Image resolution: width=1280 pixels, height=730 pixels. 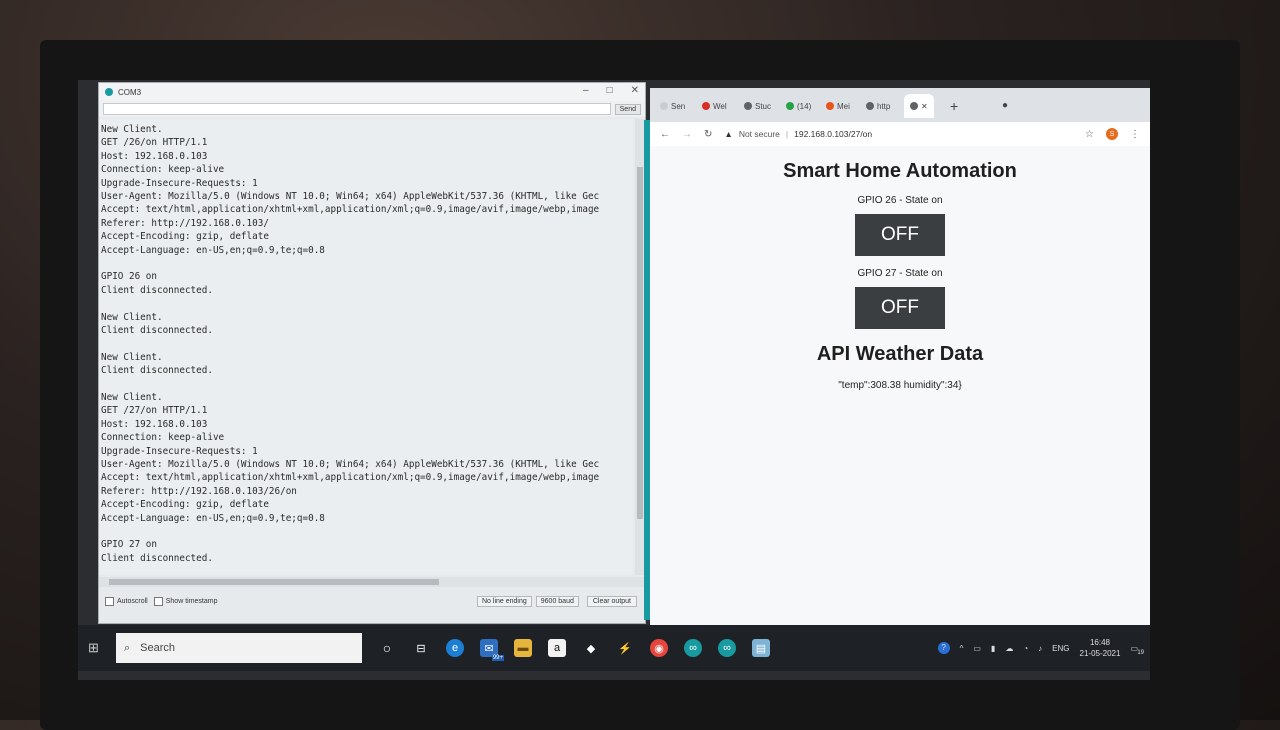 I want to click on timestamp-checkbox, so click(x=158, y=601).